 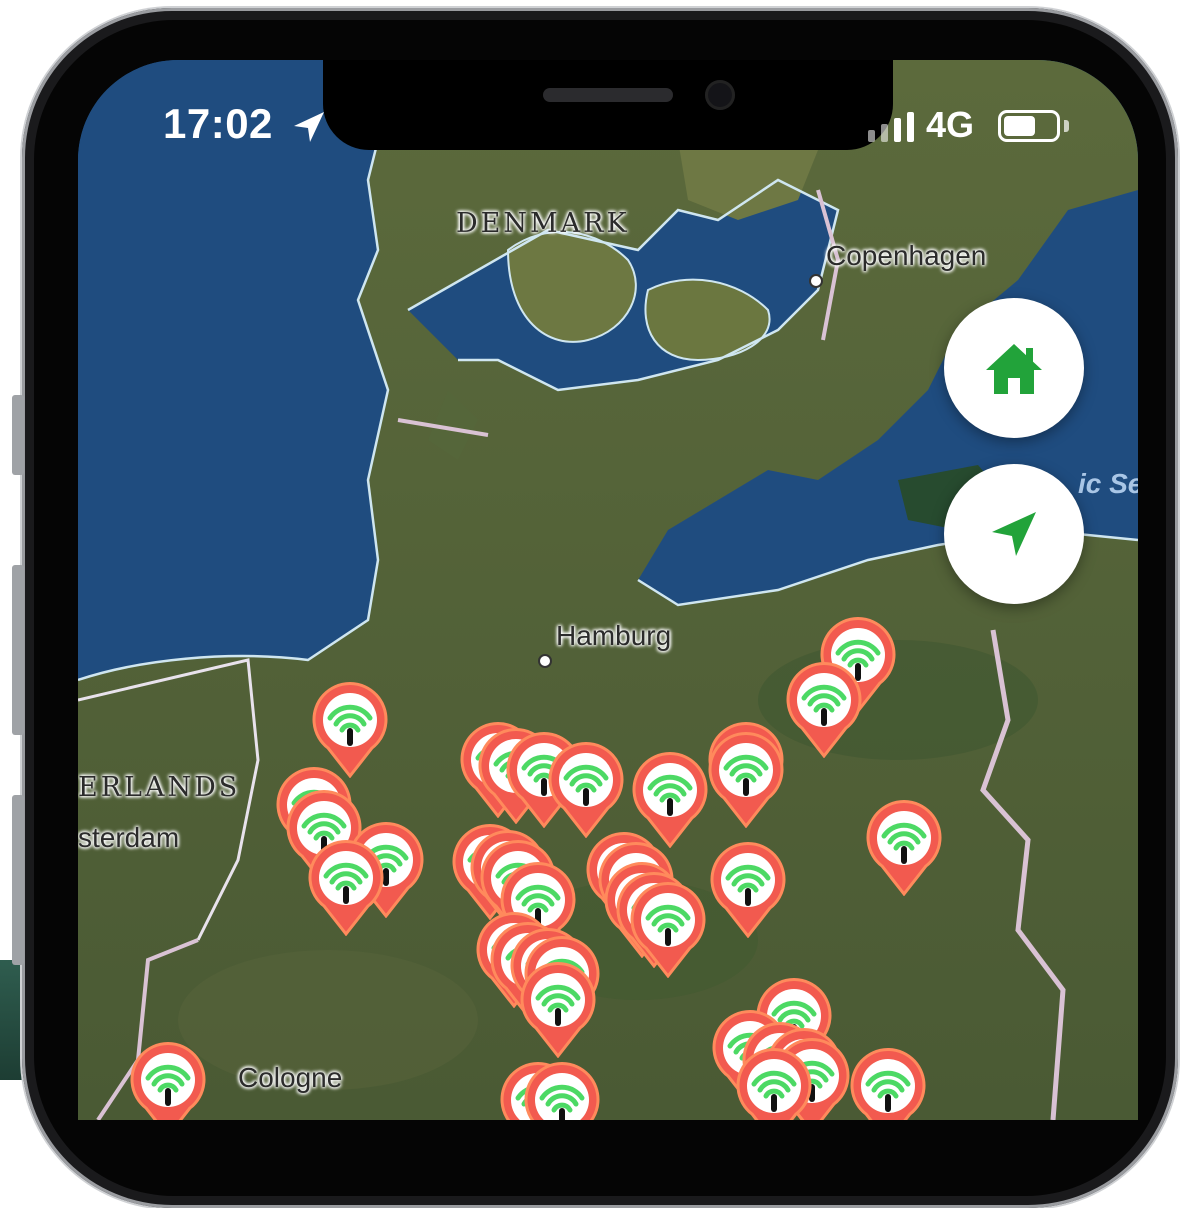 What do you see at coordinates (18, 650) in the screenshot?
I see `volume-up-button` at bounding box center [18, 650].